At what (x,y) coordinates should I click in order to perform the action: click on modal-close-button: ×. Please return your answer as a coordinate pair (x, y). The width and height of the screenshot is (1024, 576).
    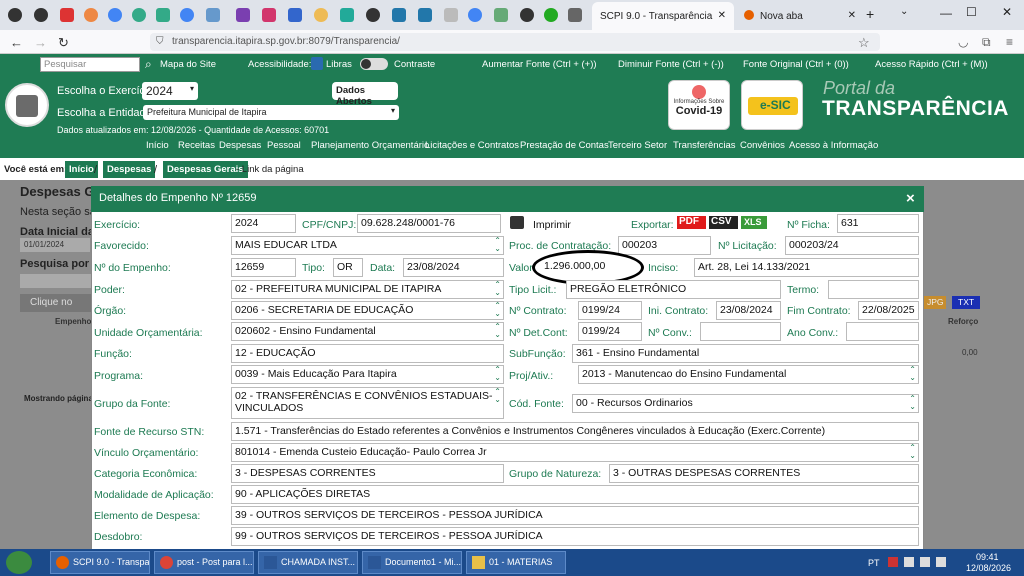
    Looking at the image, I should click on (910, 198).